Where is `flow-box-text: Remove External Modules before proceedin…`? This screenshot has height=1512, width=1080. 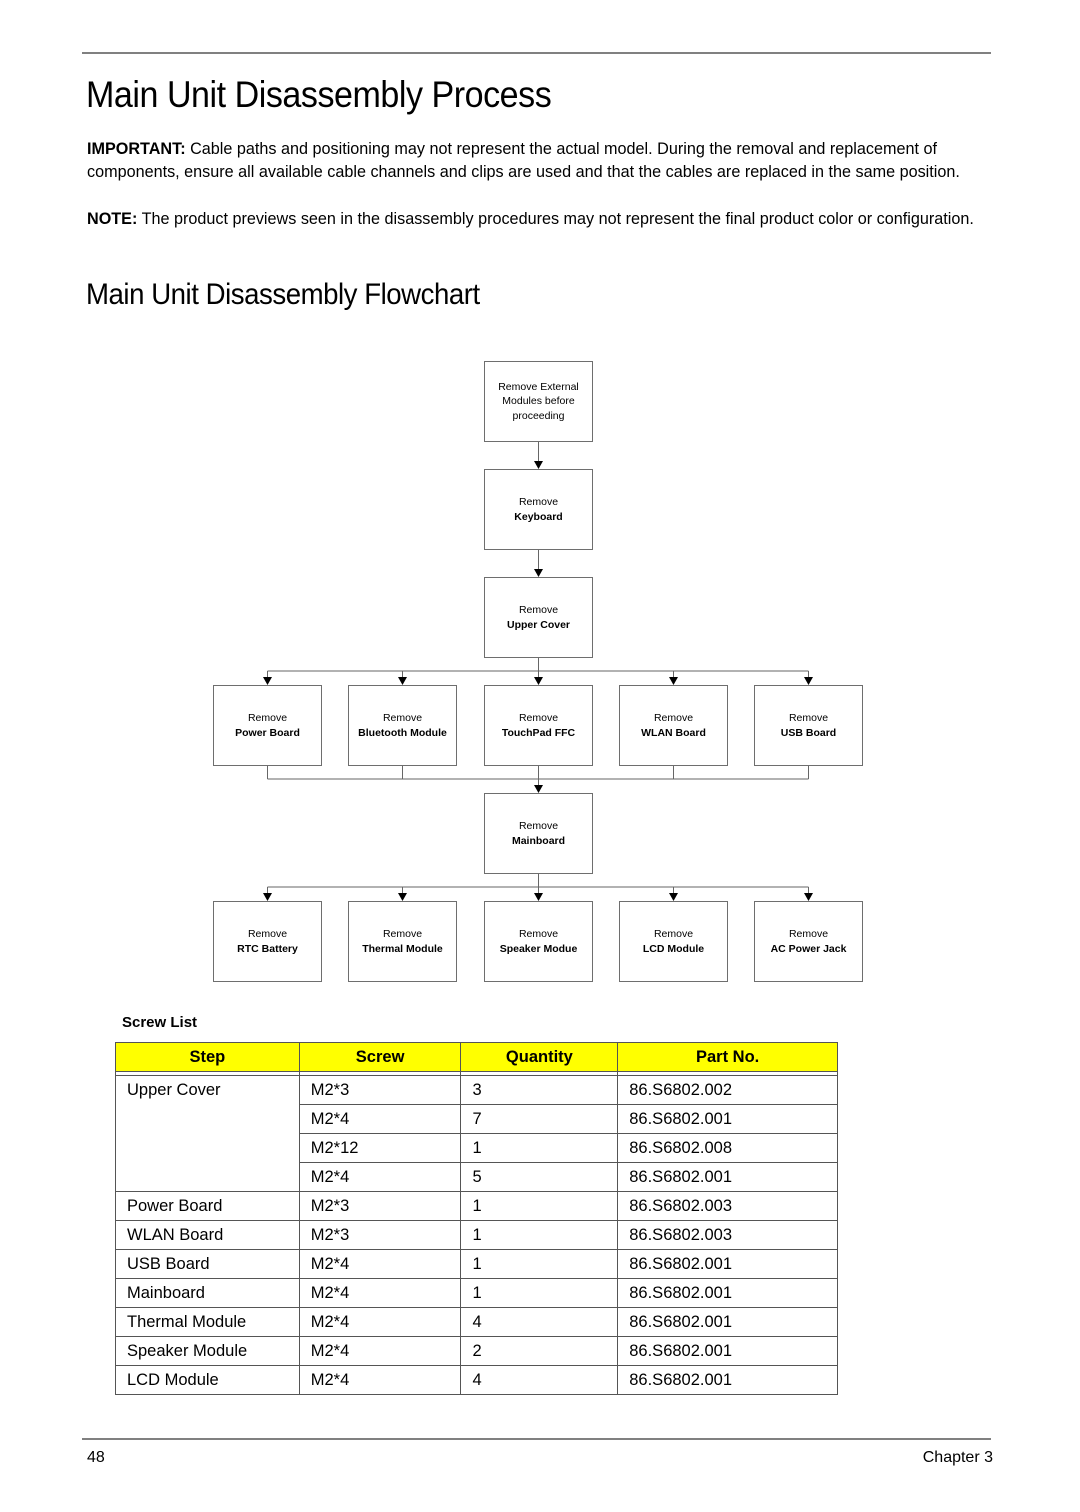 flow-box-text: Remove External Modules before proceedin… is located at coordinates (538, 401).